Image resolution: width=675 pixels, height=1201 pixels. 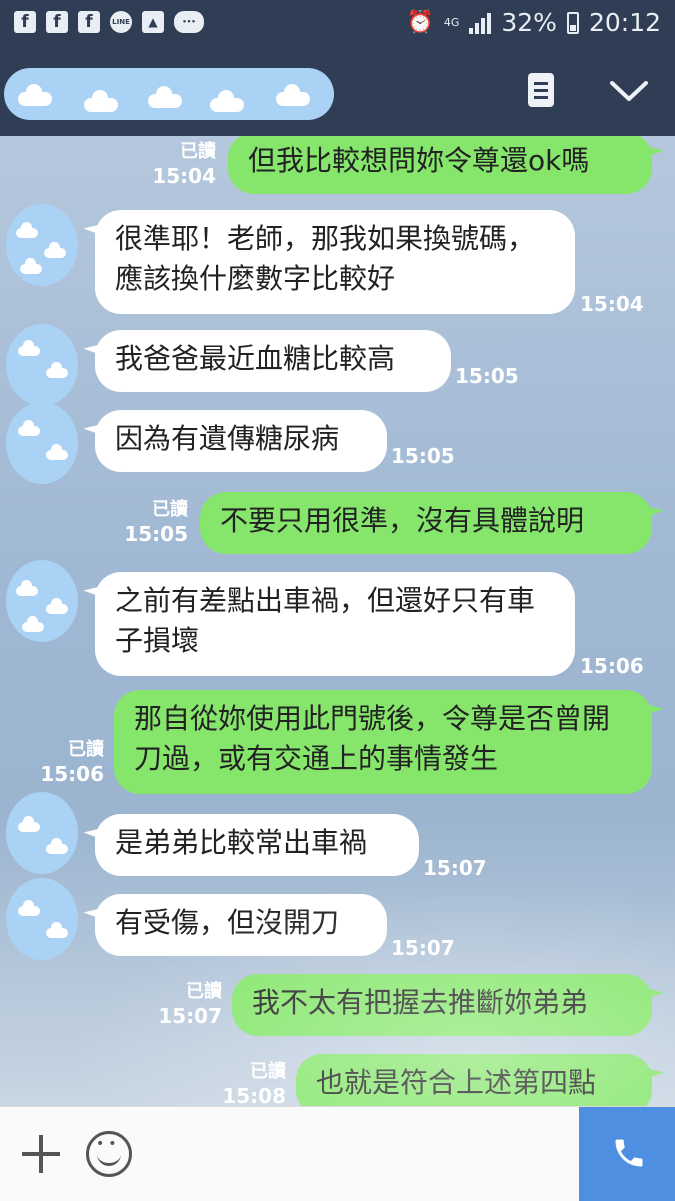 I want to click on contact-name-redacted, so click(x=169, y=94).